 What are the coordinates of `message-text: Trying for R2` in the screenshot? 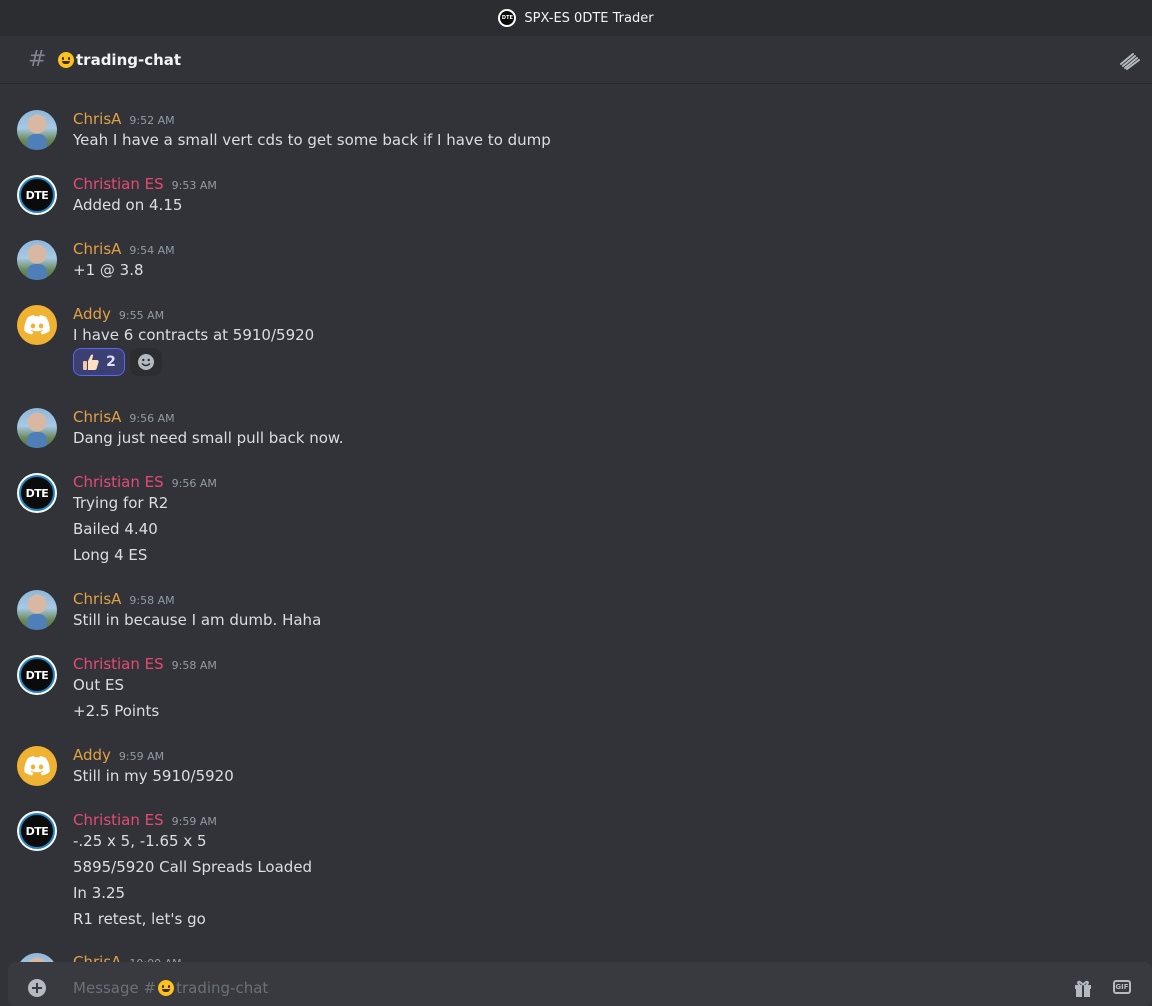 It's located at (121, 503).